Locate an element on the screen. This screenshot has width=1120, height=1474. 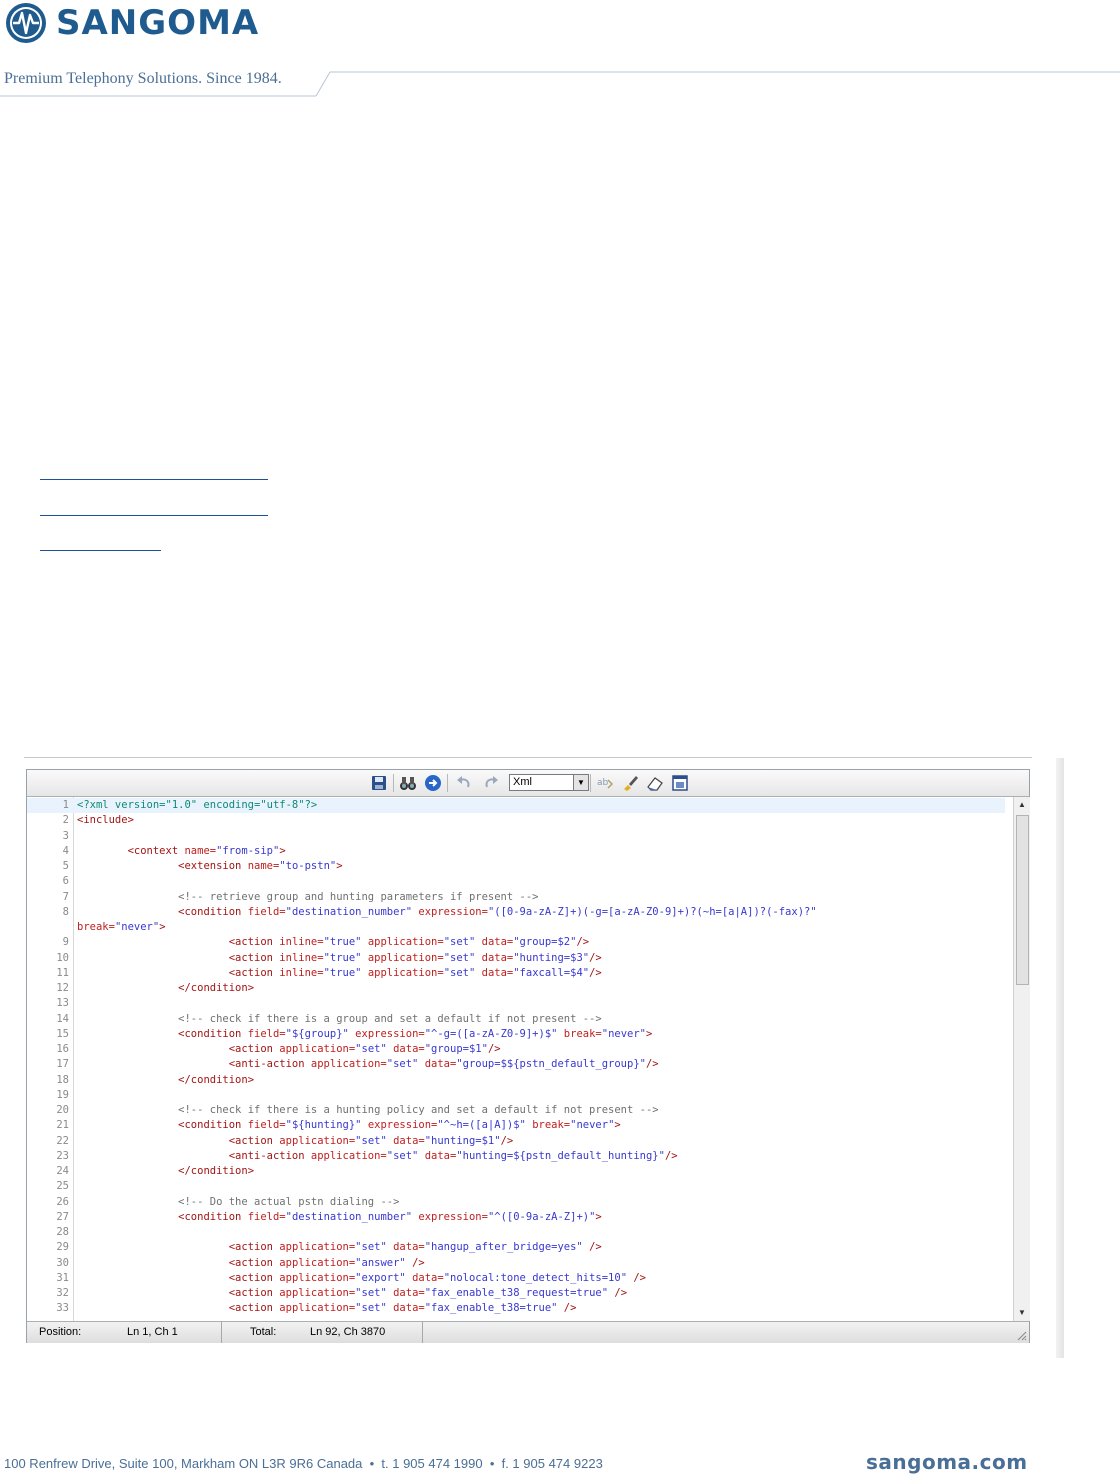
scroll-up-arrow-icon: ▲ is located at coordinates (1022, 805).